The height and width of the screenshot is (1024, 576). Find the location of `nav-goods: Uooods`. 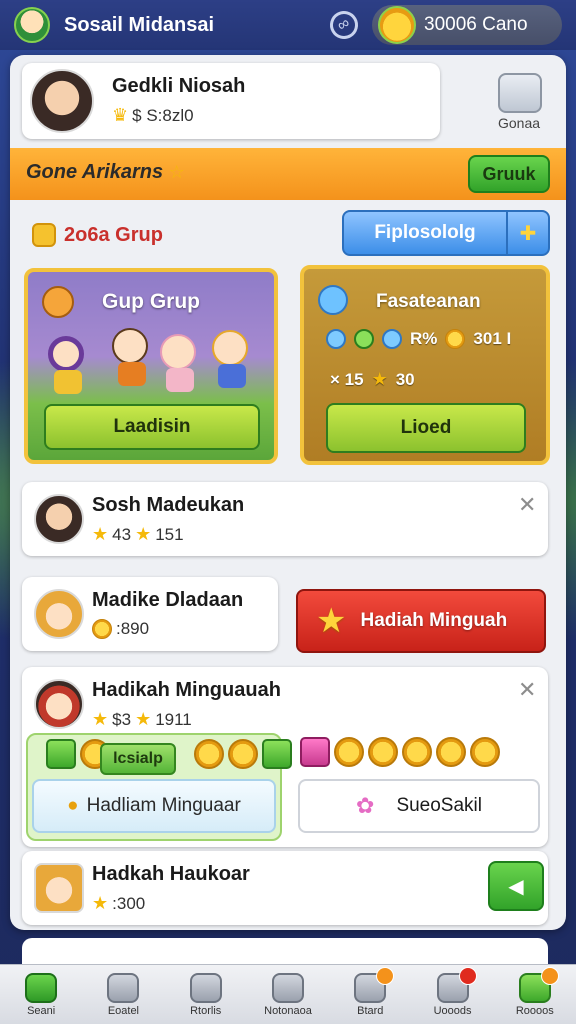

nav-goods: Uooods is located at coordinates (453, 991).